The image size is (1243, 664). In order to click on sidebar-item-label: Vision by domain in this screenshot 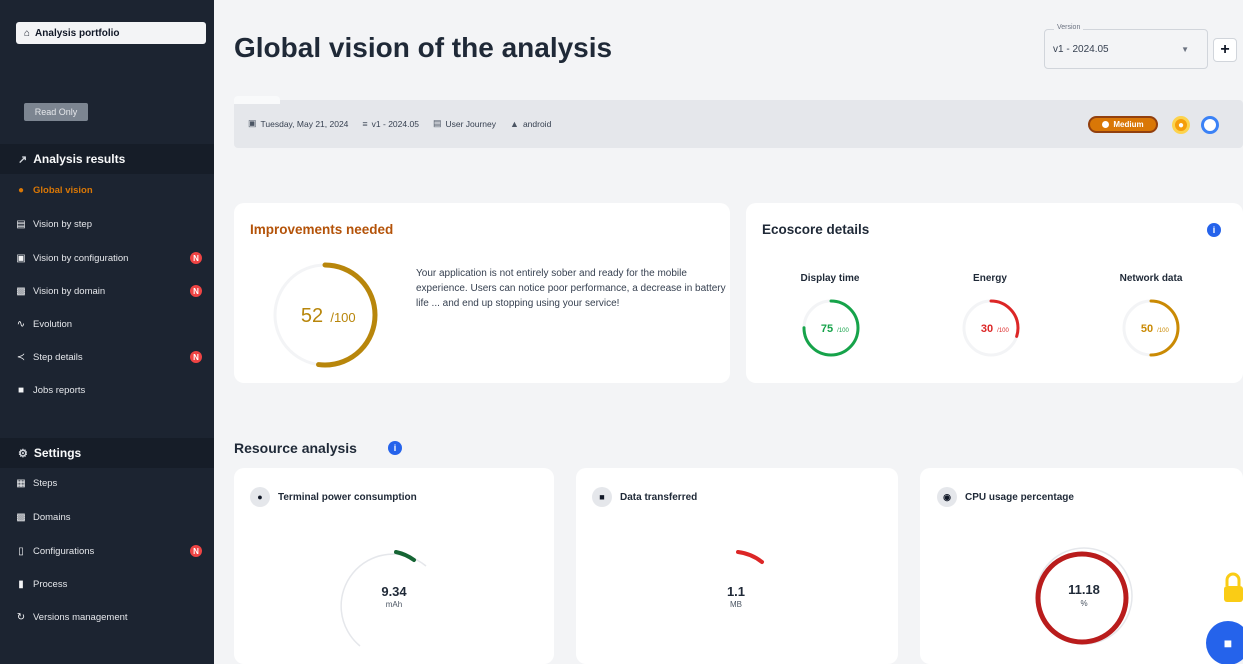, I will do `click(69, 291)`.